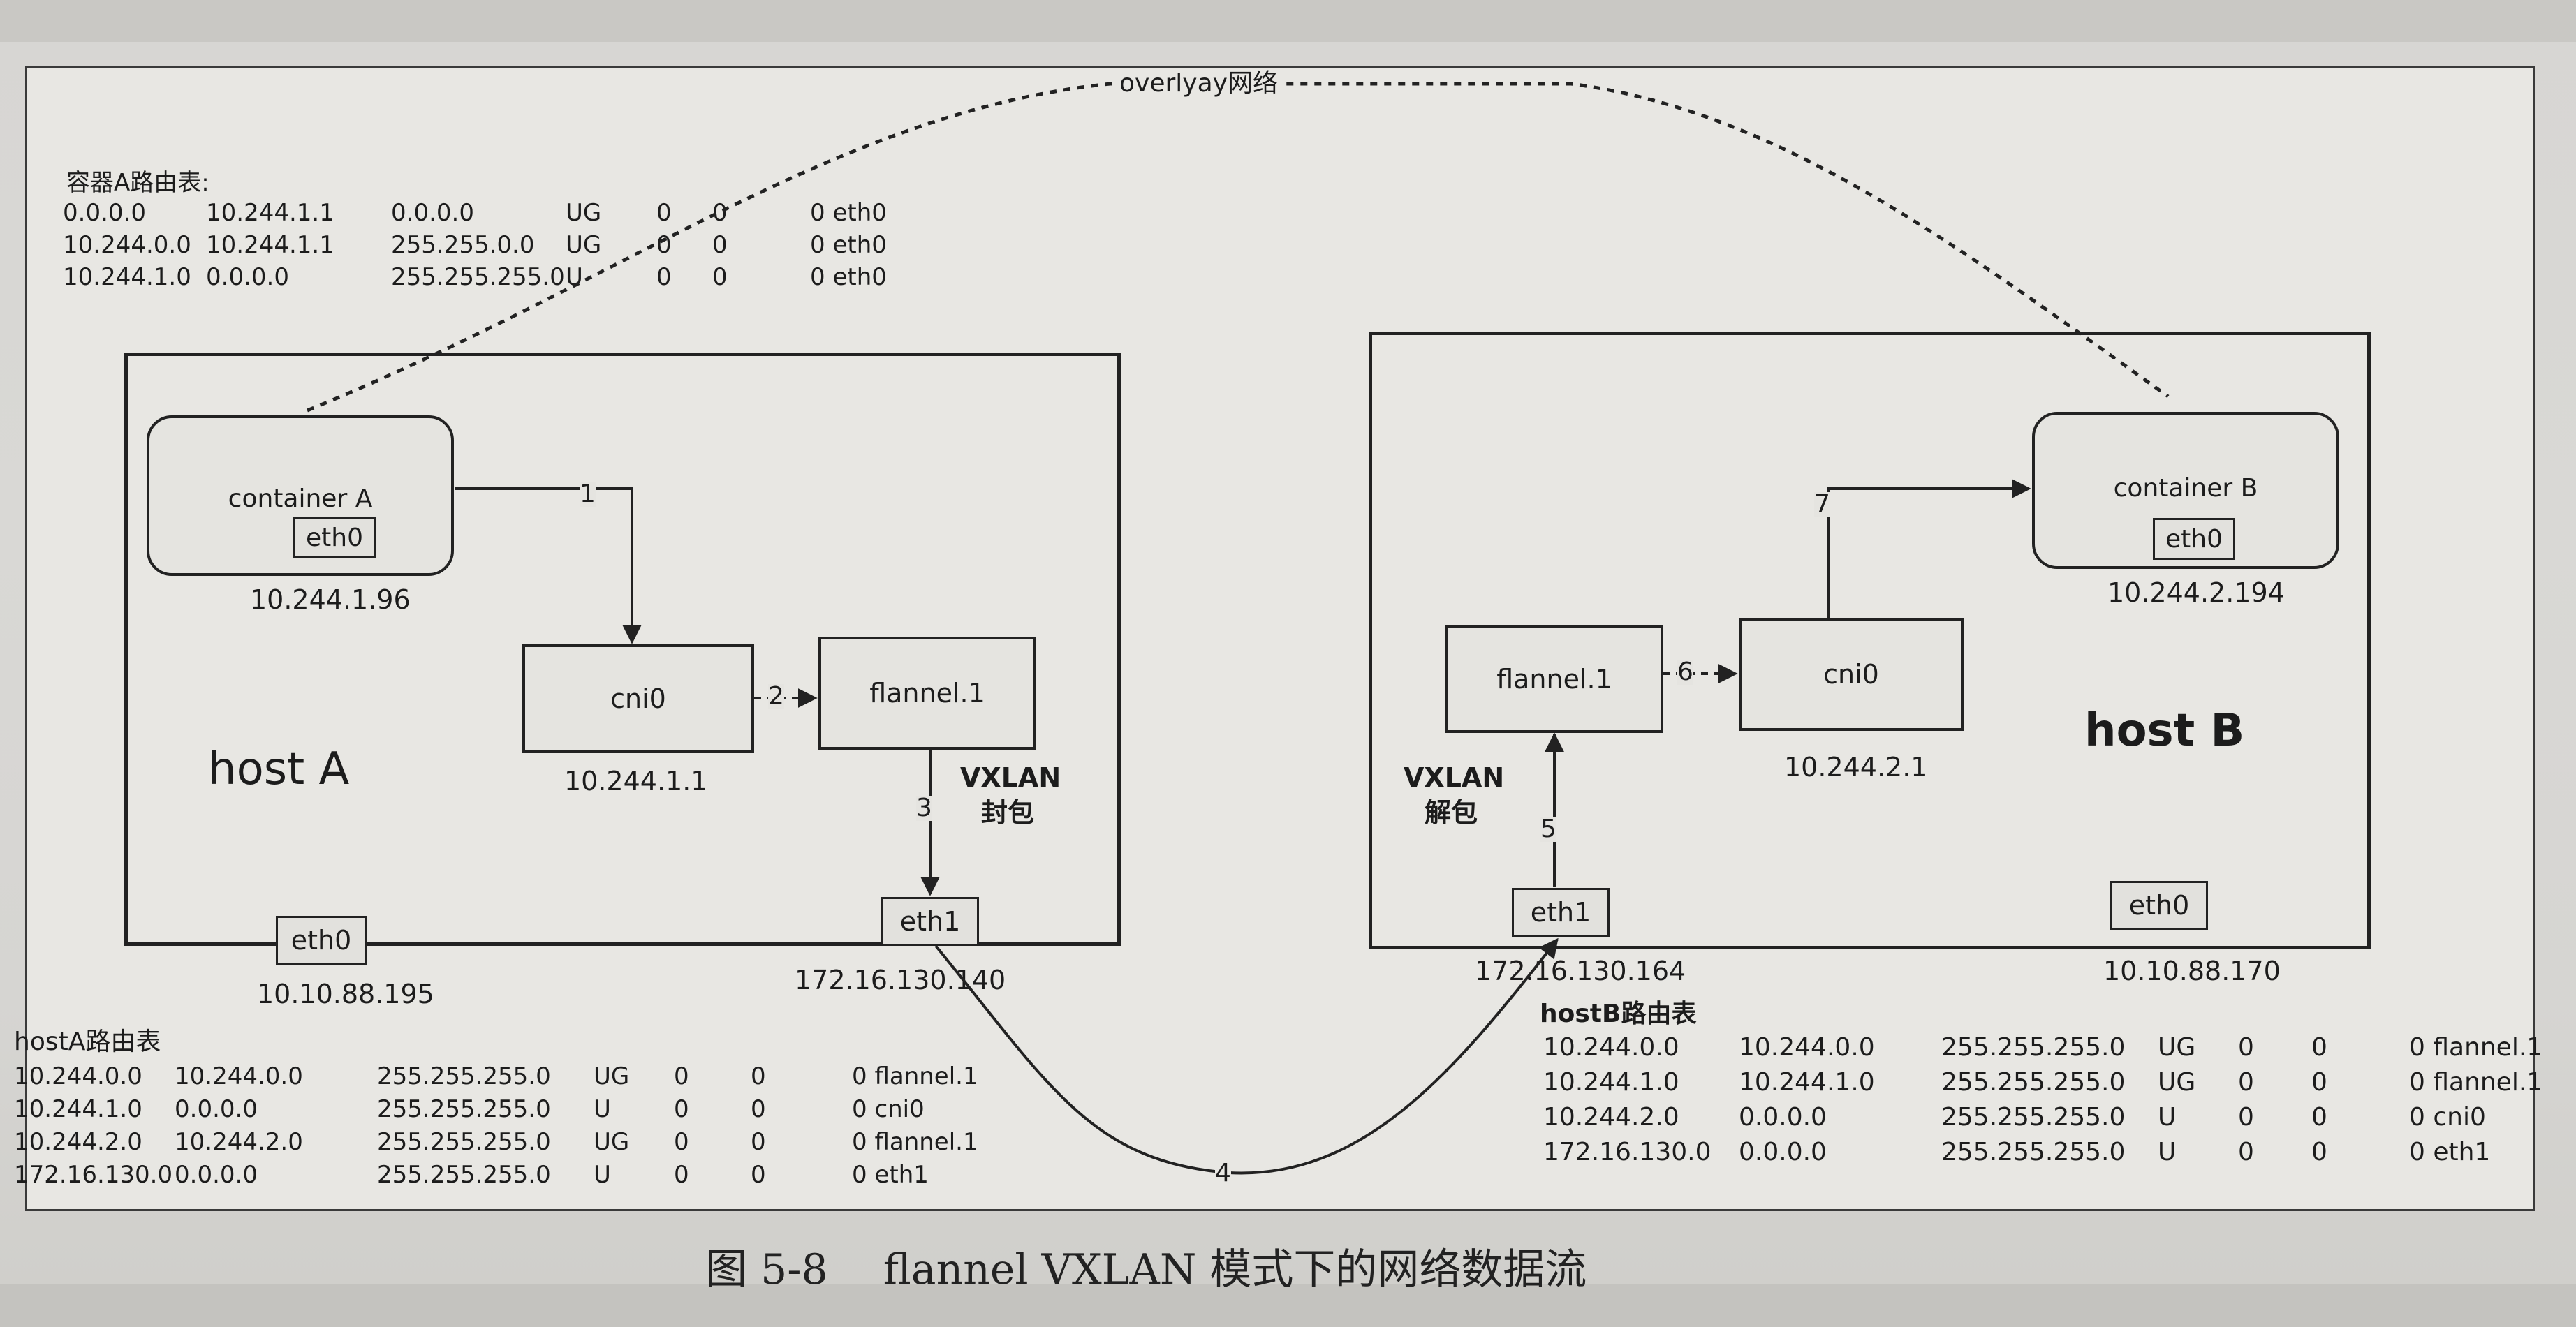 The height and width of the screenshot is (1327, 2576). I want to click on step-1-label: 1, so click(588, 494).